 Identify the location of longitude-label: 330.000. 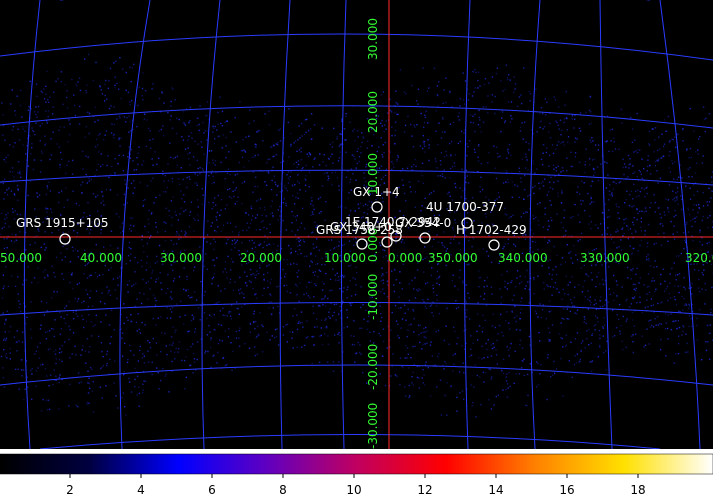
(605, 258).